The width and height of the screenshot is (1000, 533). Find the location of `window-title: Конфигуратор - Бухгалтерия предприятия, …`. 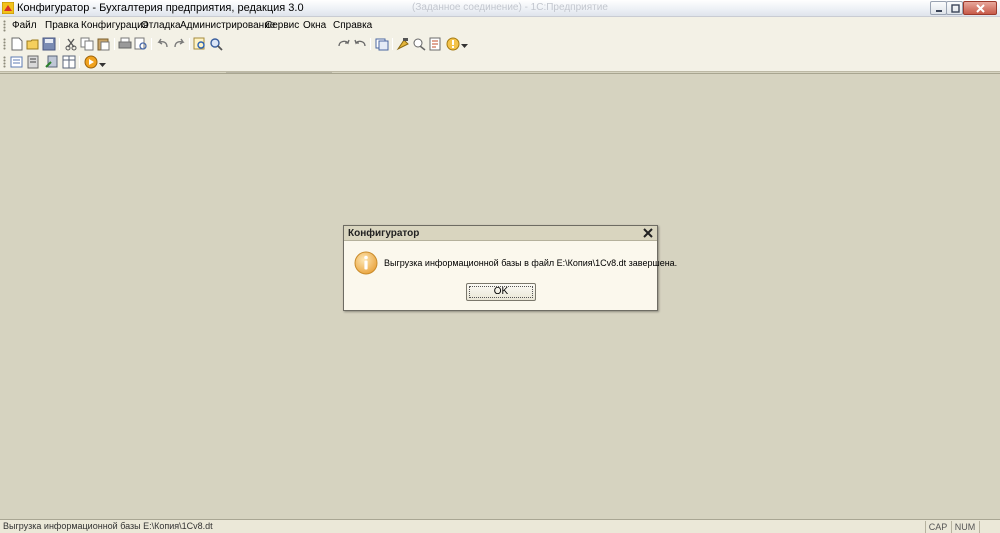

window-title: Конфигуратор - Бухгалтерия предприятия, … is located at coordinates (160, 8).